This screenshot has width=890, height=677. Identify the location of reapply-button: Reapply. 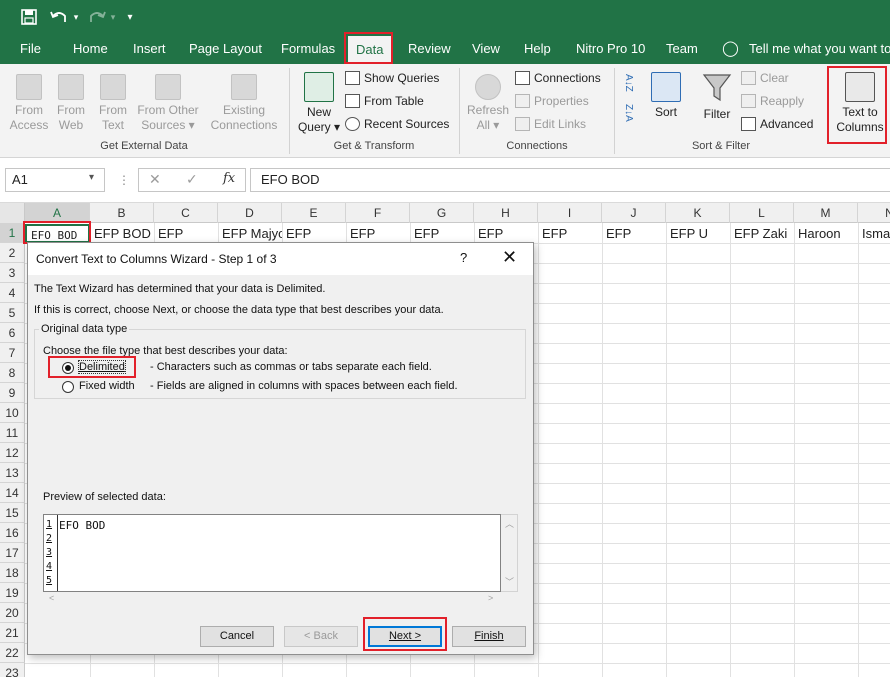
(772, 101).